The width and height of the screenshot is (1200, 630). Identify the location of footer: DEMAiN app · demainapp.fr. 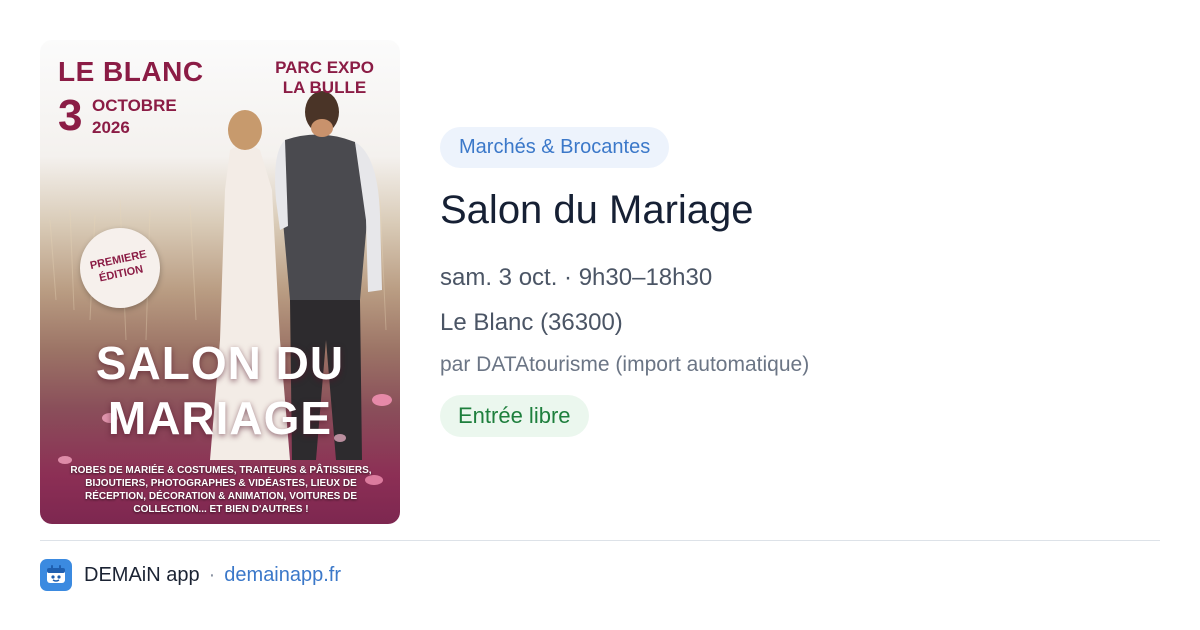
(190, 575).